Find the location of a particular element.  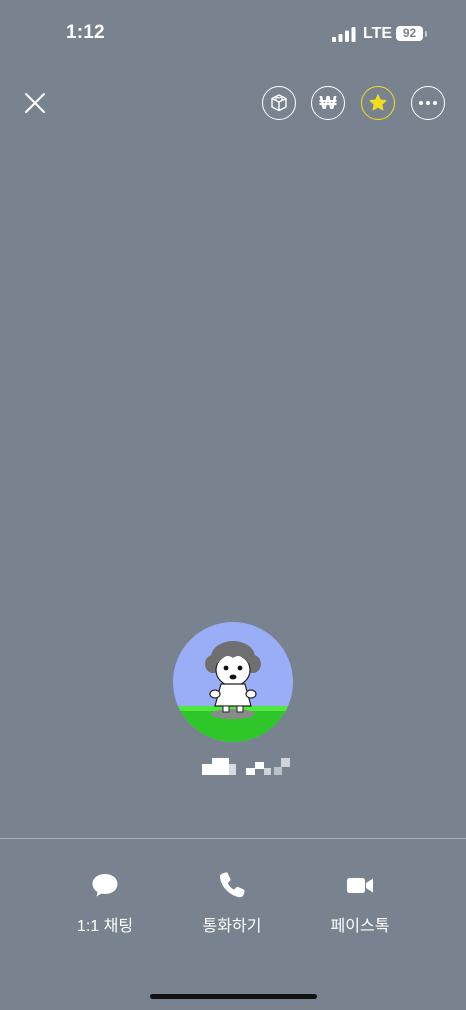

divider is located at coordinates (233, 838).